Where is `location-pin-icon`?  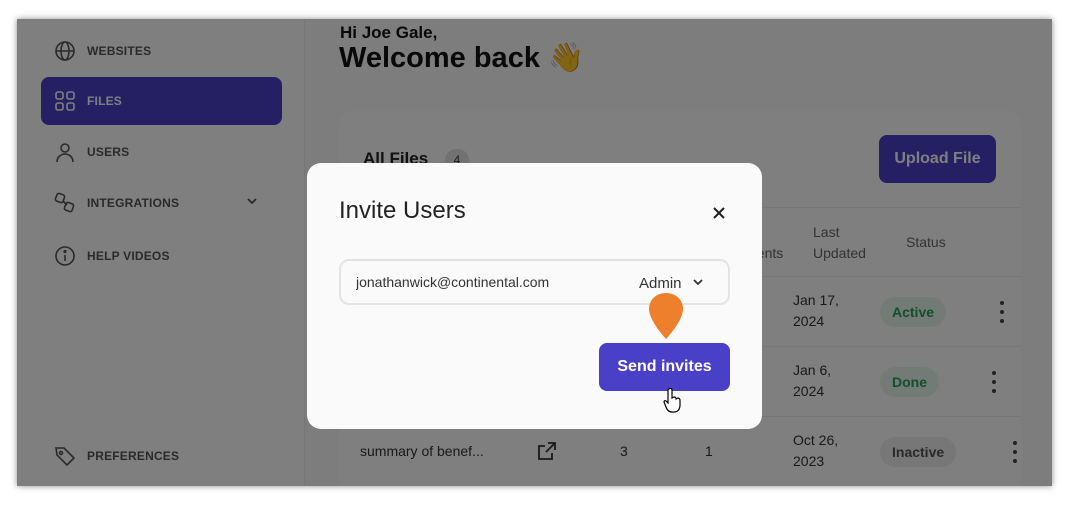 location-pin-icon is located at coordinates (666, 318).